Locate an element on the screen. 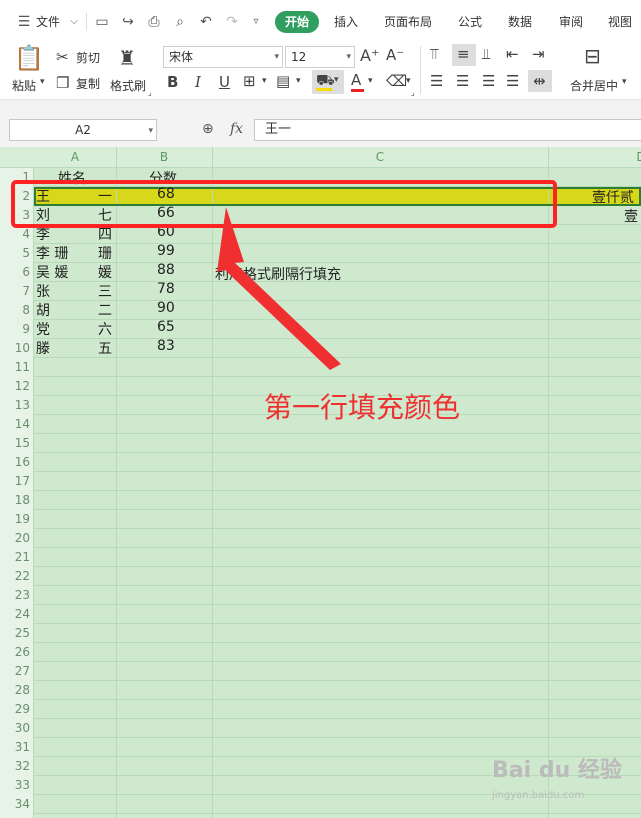 The height and width of the screenshot is (818, 641). row-header: 28 is located at coordinates (15, 690).